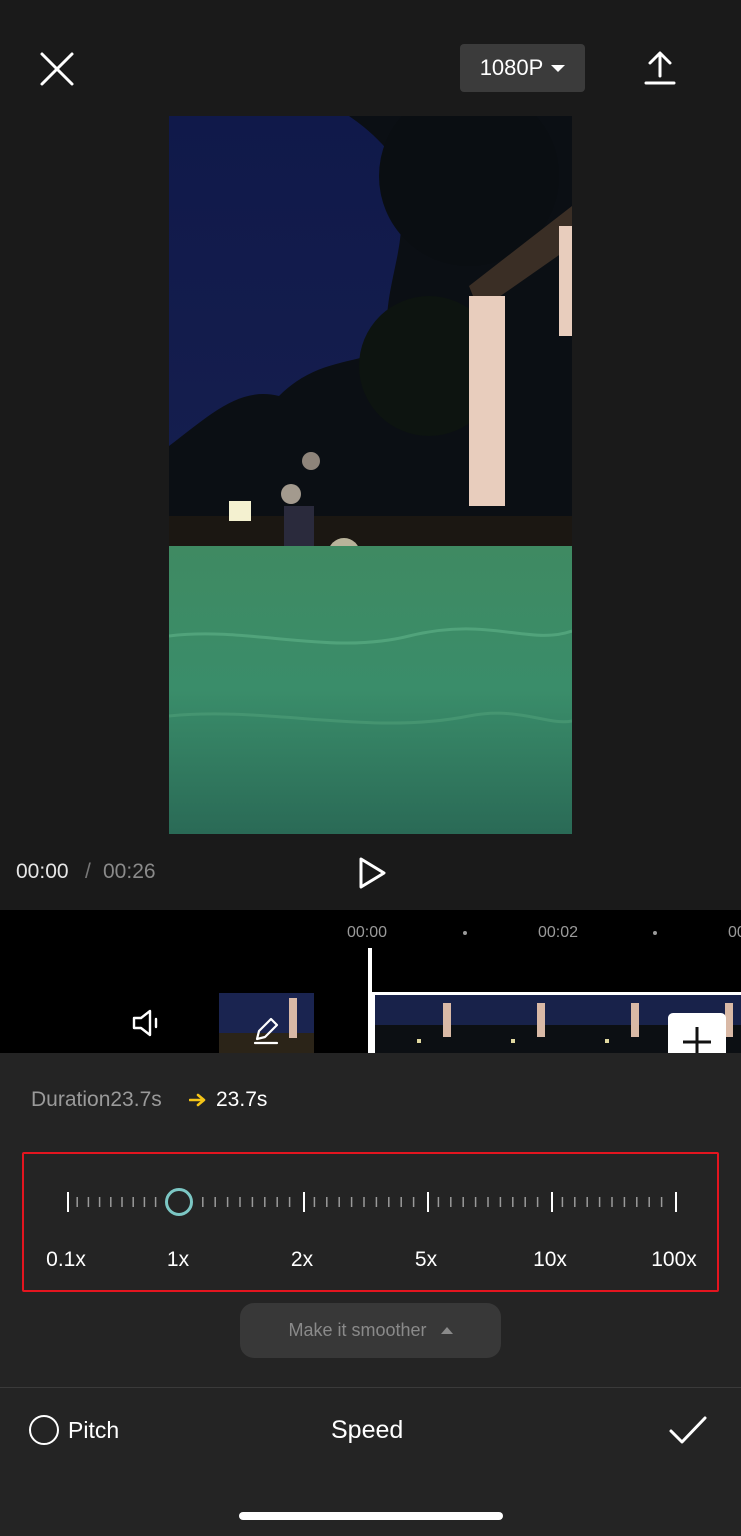 The image size is (741, 1536). I want to click on total-time: 00:26, so click(129, 871).